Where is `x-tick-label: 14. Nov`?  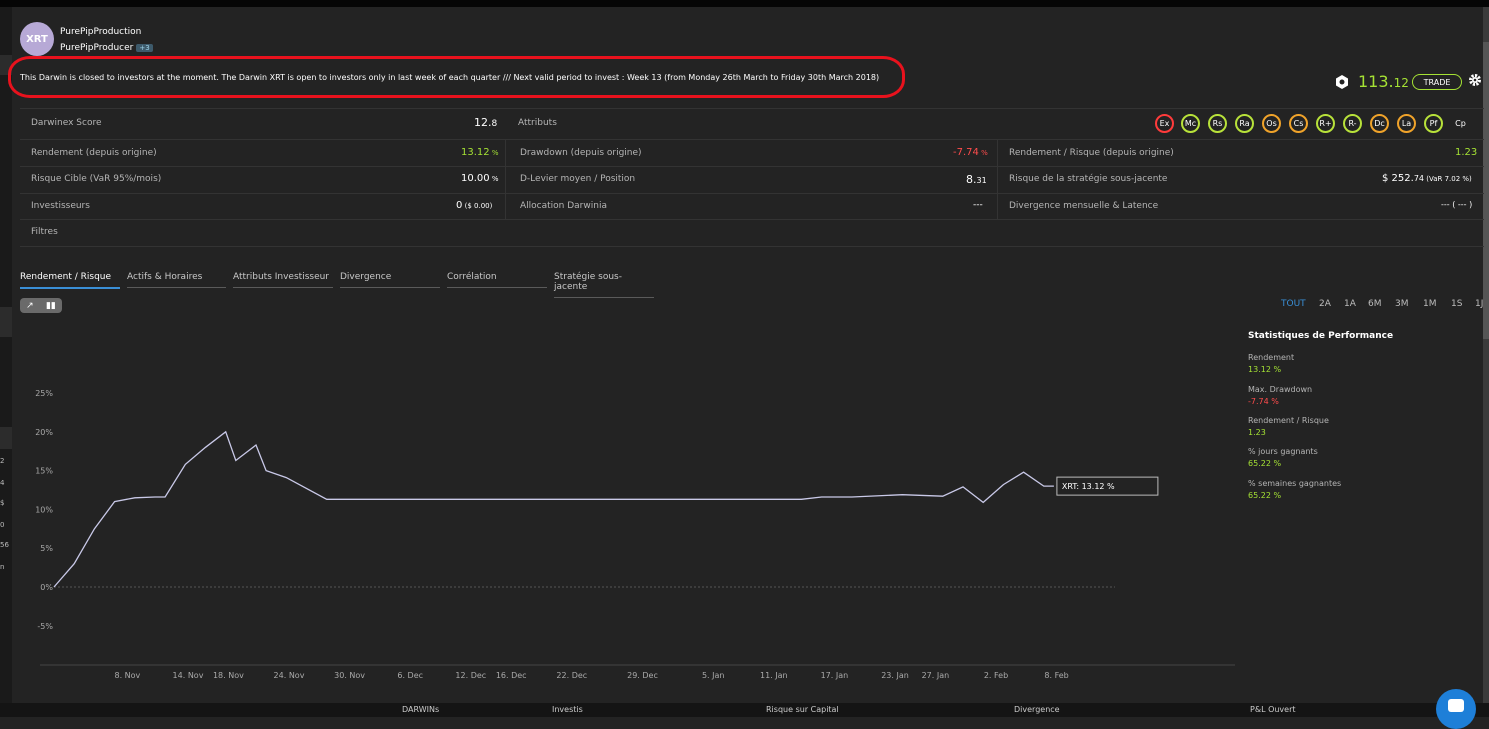
x-tick-label: 14. Nov is located at coordinates (188, 675).